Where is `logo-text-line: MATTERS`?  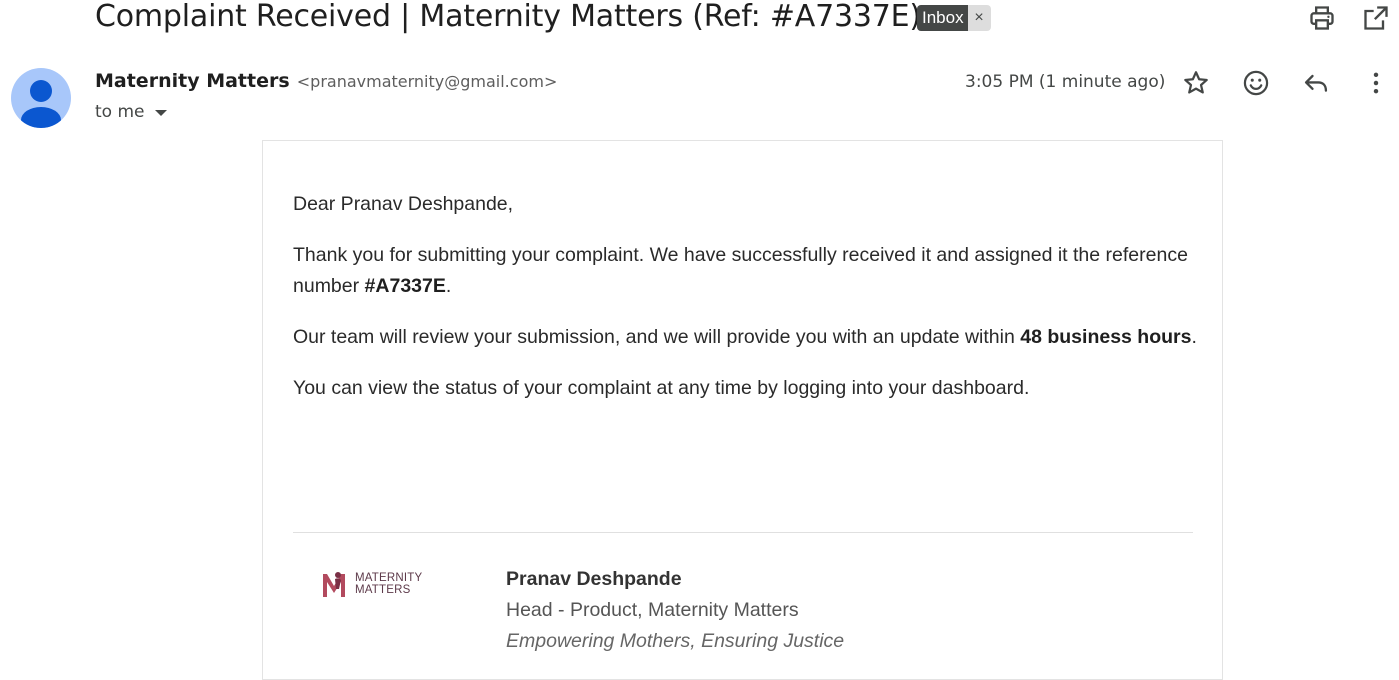 logo-text-line: MATTERS is located at coordinates (383, 590).